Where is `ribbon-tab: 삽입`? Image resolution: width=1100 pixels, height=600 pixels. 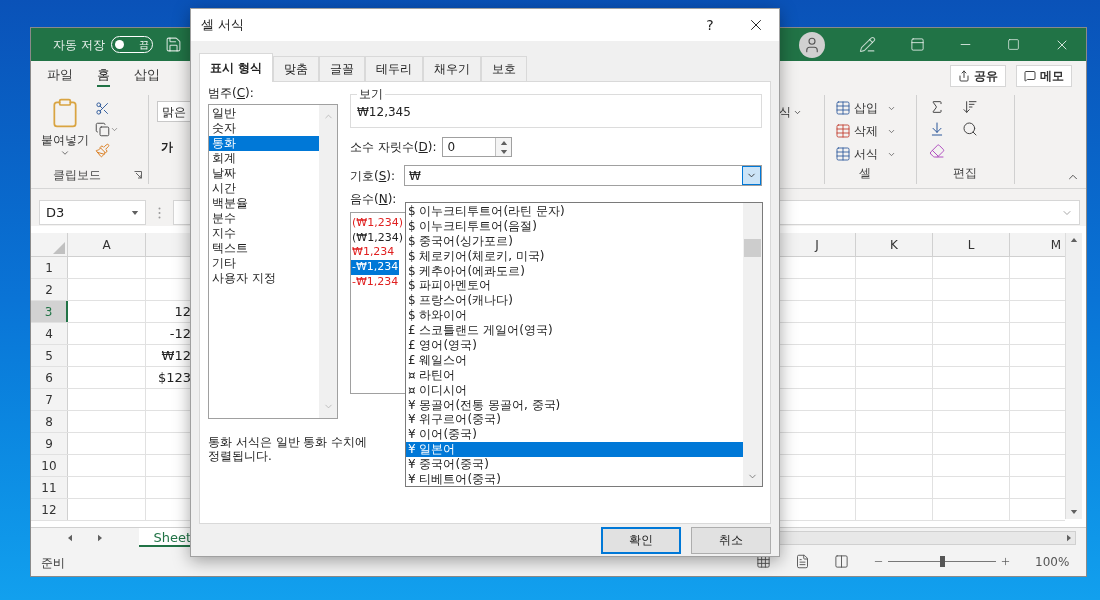 ribbon-tab: 삽입 is located at coordinates (147, 76).